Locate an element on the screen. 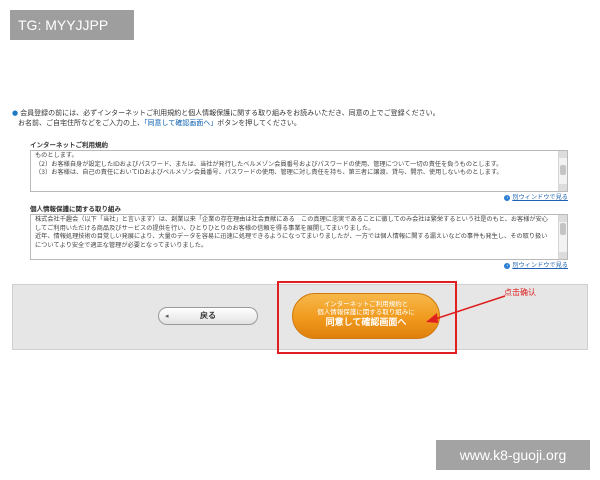  terms-scrollbar is located at coordinates (562, 171).